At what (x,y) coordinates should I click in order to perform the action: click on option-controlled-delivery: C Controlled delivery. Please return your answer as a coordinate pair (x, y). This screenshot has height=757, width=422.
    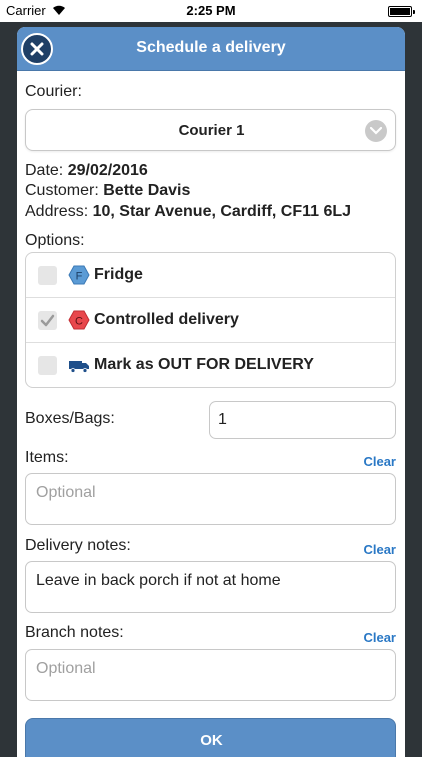
    Looking at the image, I should click on (210, 320).